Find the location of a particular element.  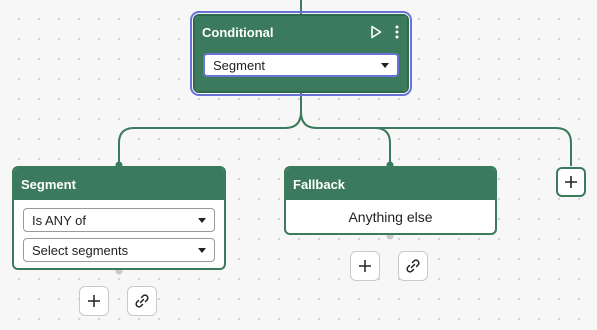

segment-branch-header: Segment is located at coordinates (119, 184).